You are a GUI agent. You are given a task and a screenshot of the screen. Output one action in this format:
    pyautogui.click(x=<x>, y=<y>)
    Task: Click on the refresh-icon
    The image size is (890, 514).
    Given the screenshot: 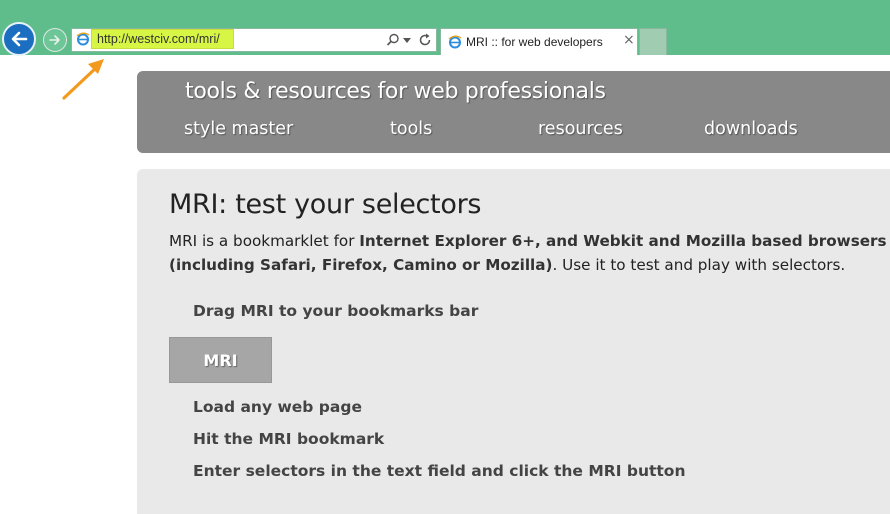 What is the action you would take?
    pyautogui.click(x=425, y=40)
    